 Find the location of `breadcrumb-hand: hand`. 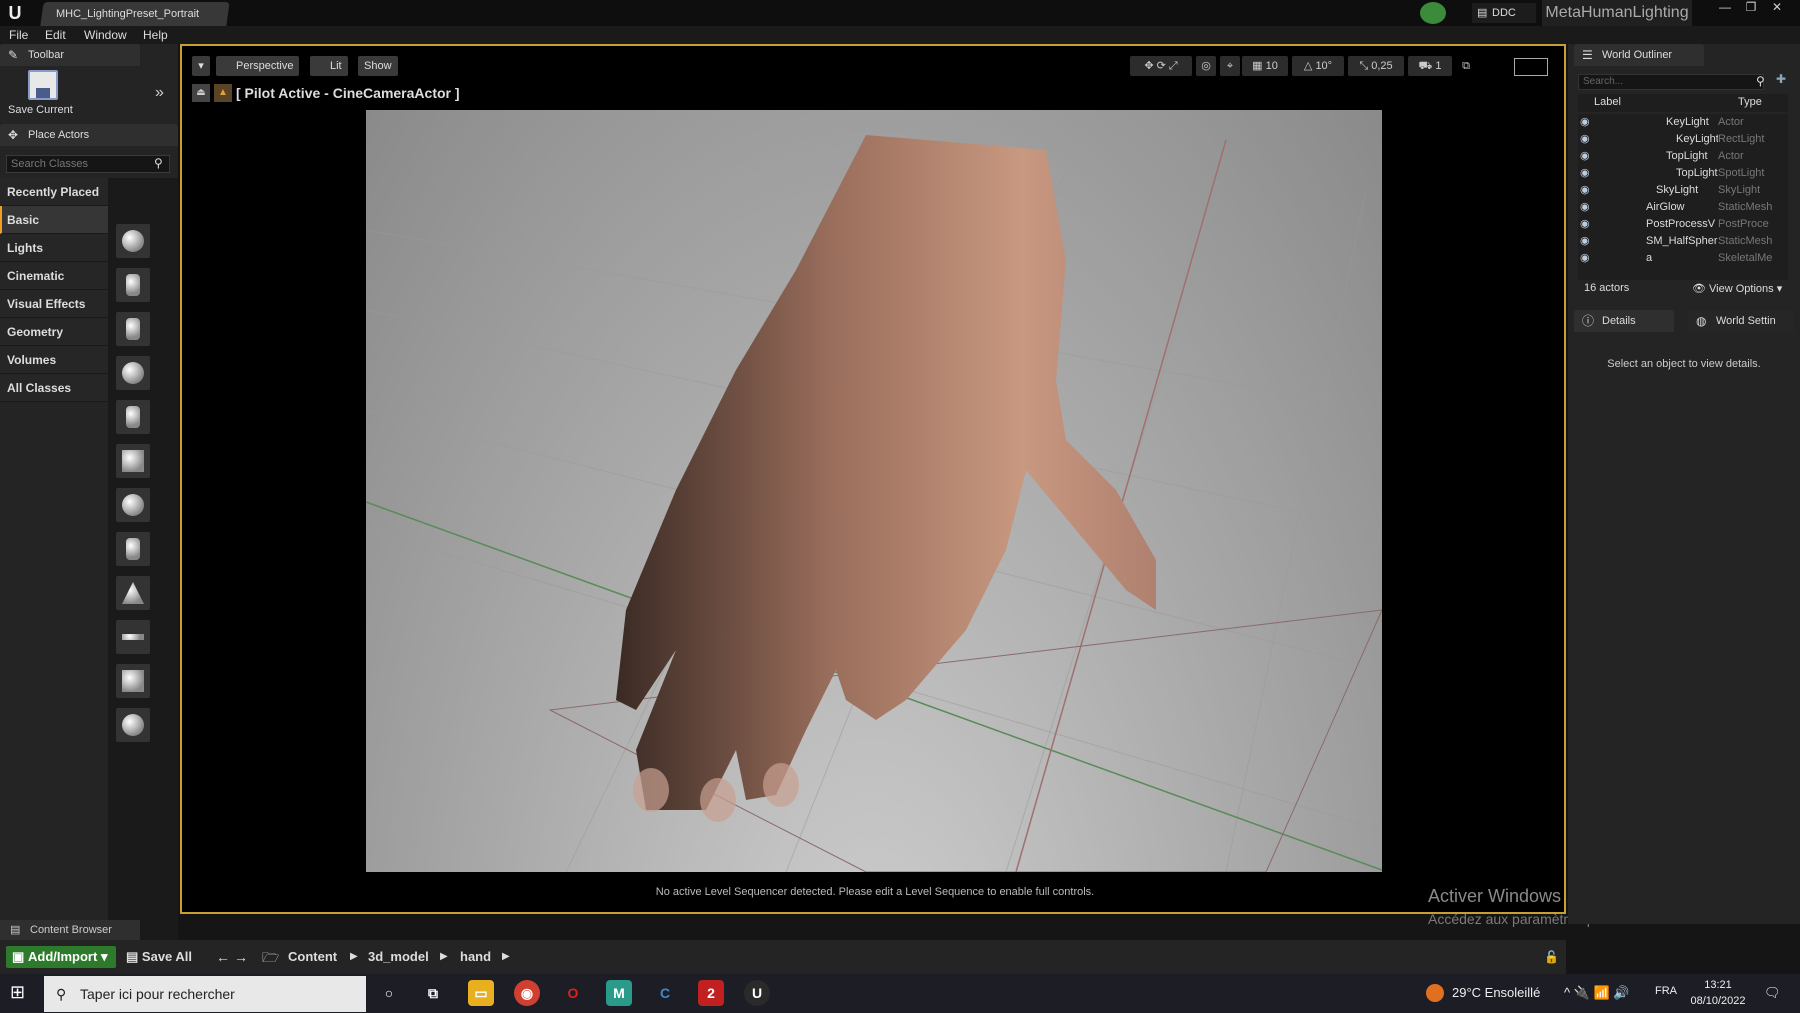

breadcrumb-hand: hand is located at coordinates (475, 957).